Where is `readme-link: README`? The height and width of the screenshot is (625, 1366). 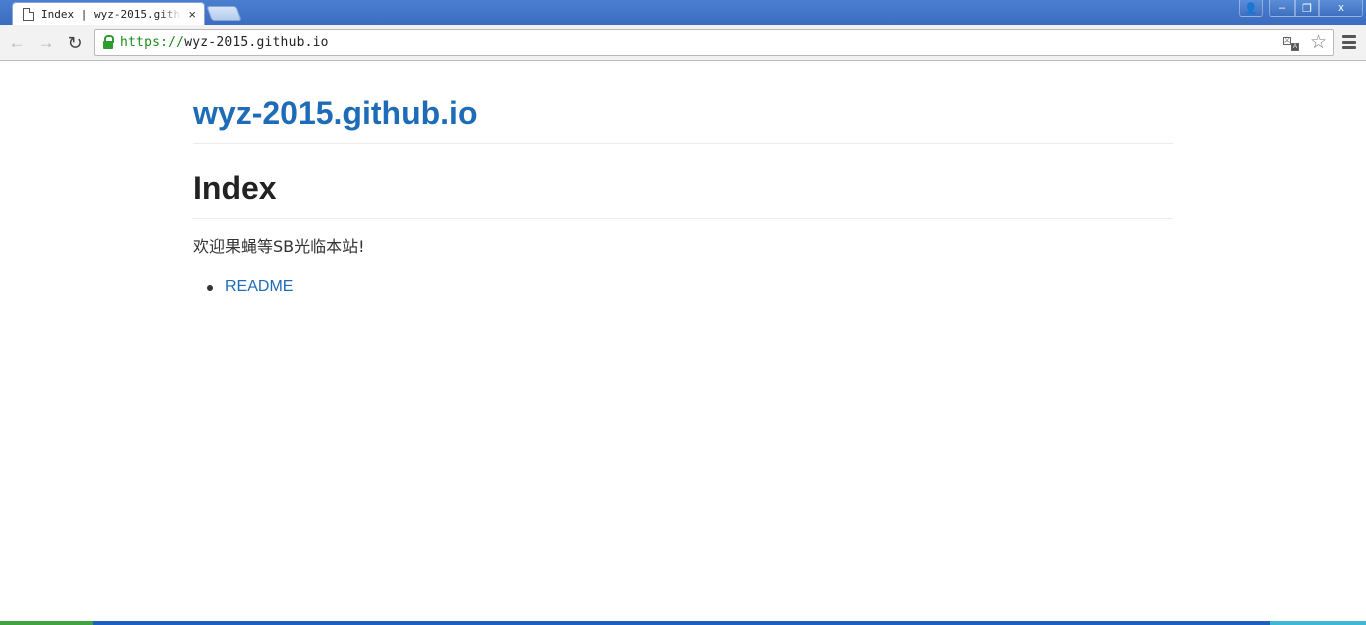 readme-link: README is located at coordinates (259, 286).